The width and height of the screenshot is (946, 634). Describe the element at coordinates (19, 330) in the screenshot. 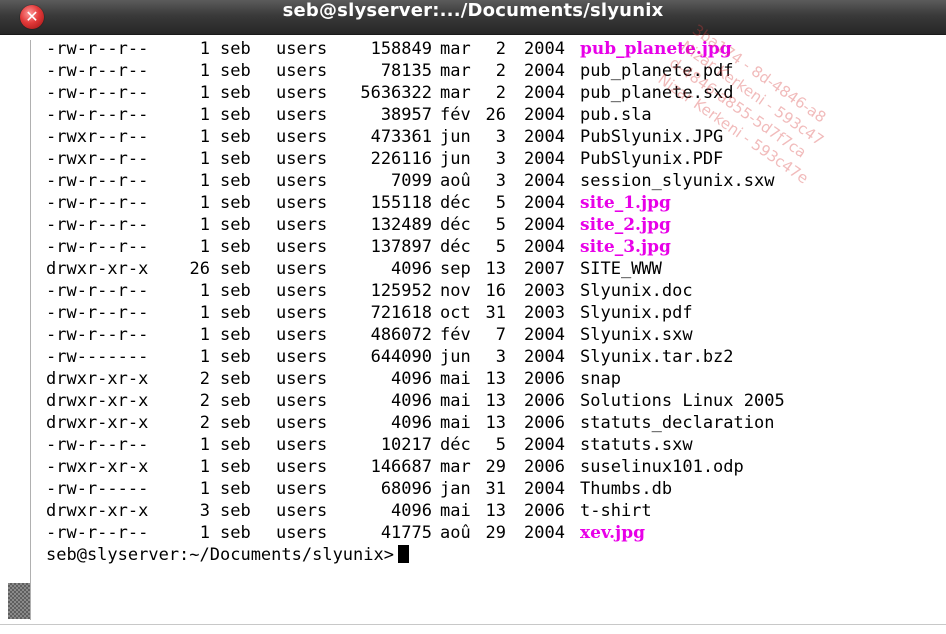

I see `scrollbar-track` at that location.